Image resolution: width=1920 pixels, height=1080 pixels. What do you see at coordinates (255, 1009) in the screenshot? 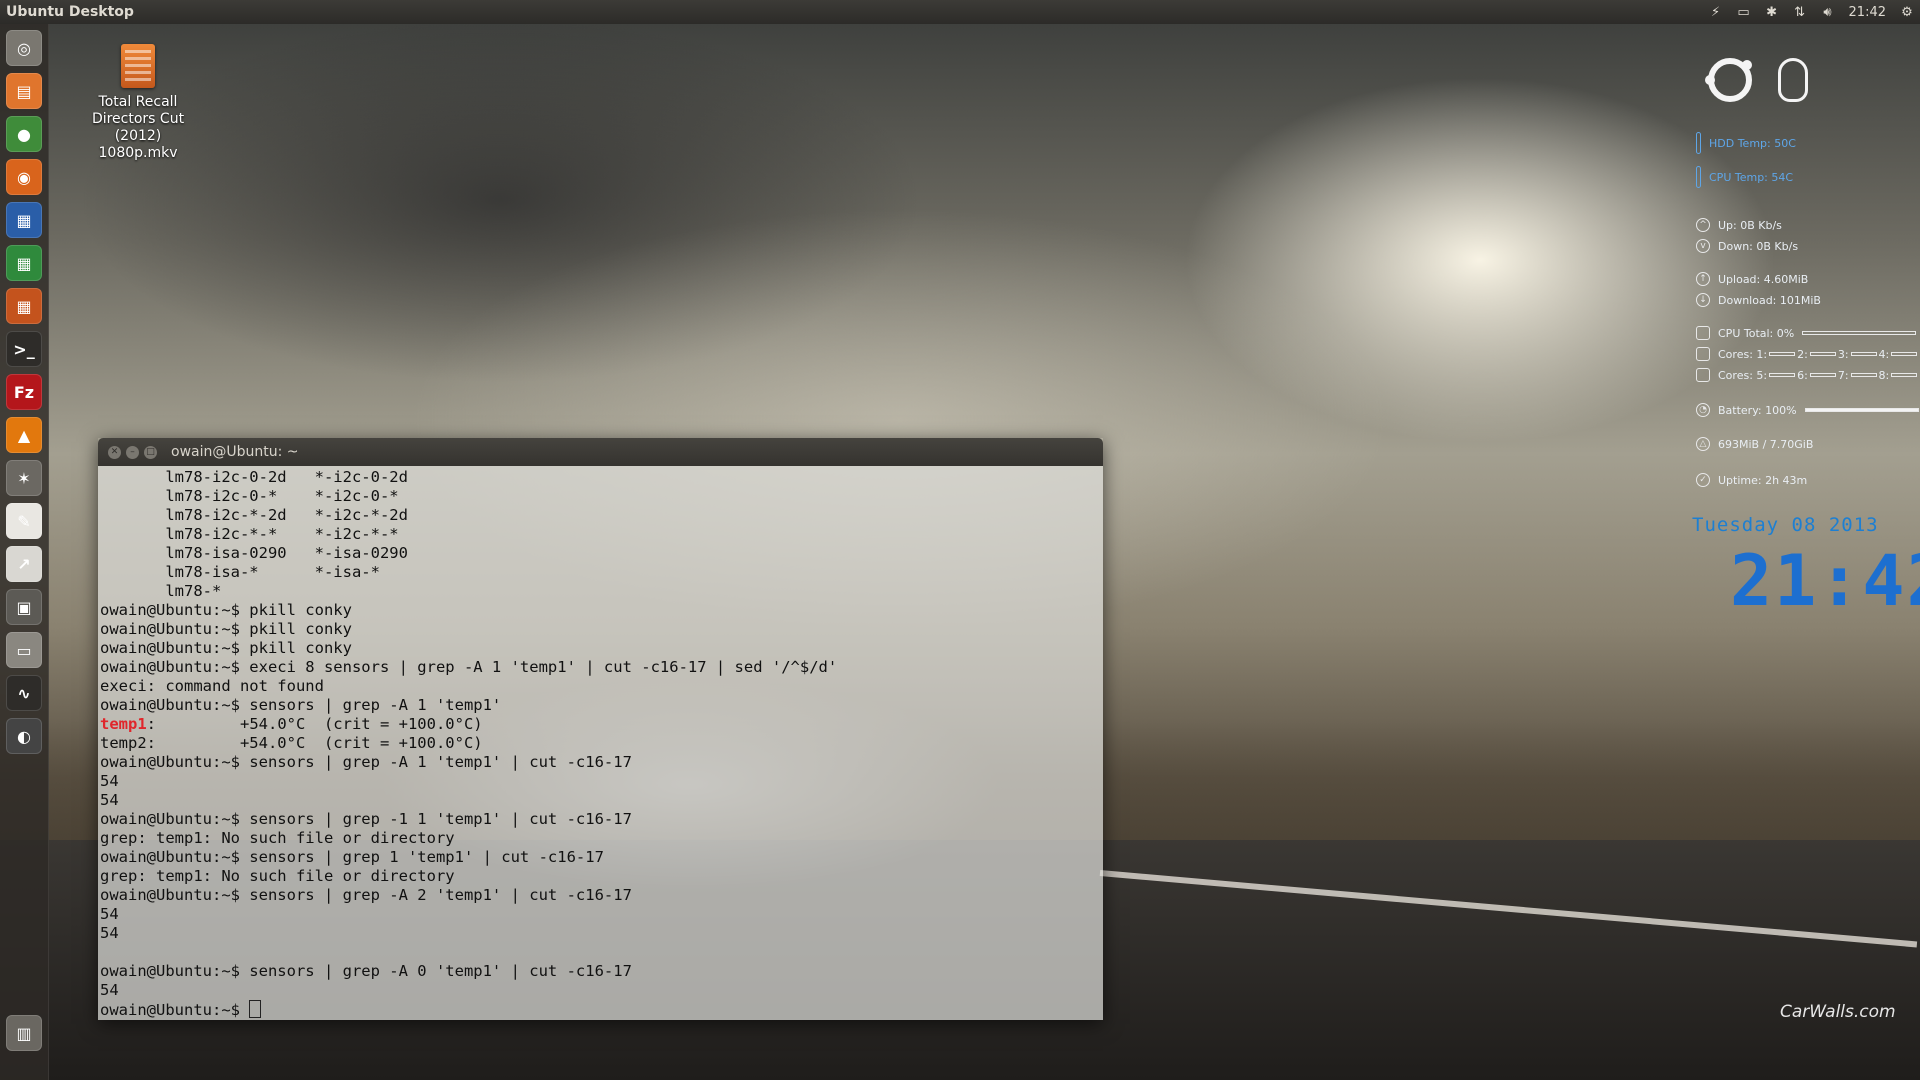
I see `terminal-cursor` at bounding box center [255, 1009].